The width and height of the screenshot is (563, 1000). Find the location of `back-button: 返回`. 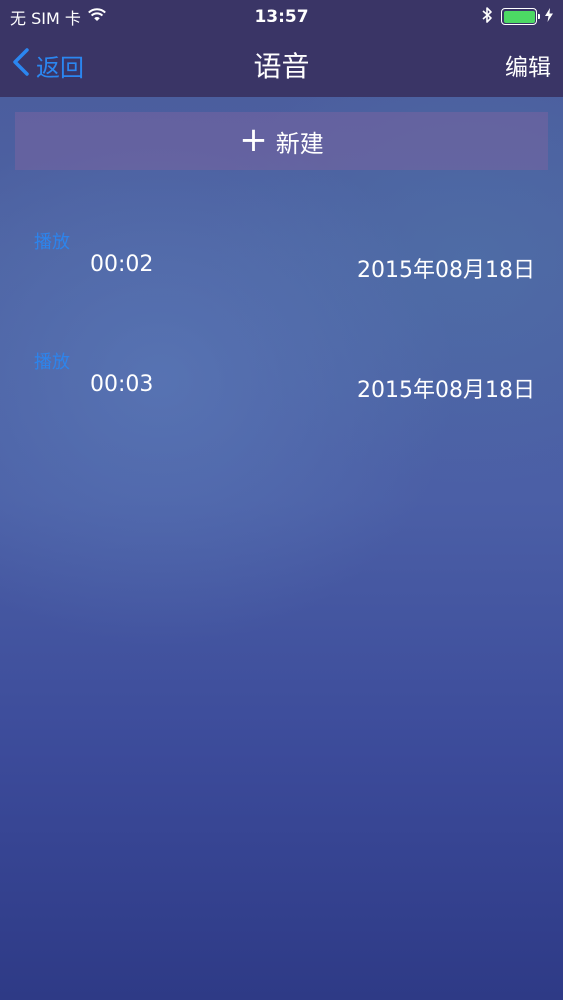

back-button: 返回 is located at coordinates (48, 65).